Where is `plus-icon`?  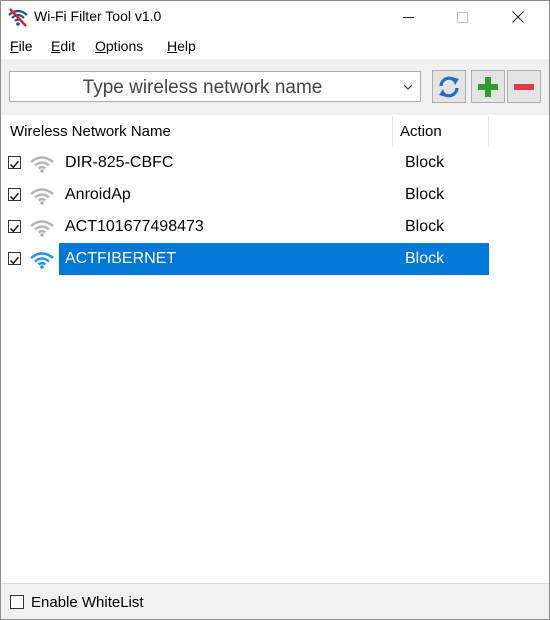
plus-icon is located at coordinates (488, 86).